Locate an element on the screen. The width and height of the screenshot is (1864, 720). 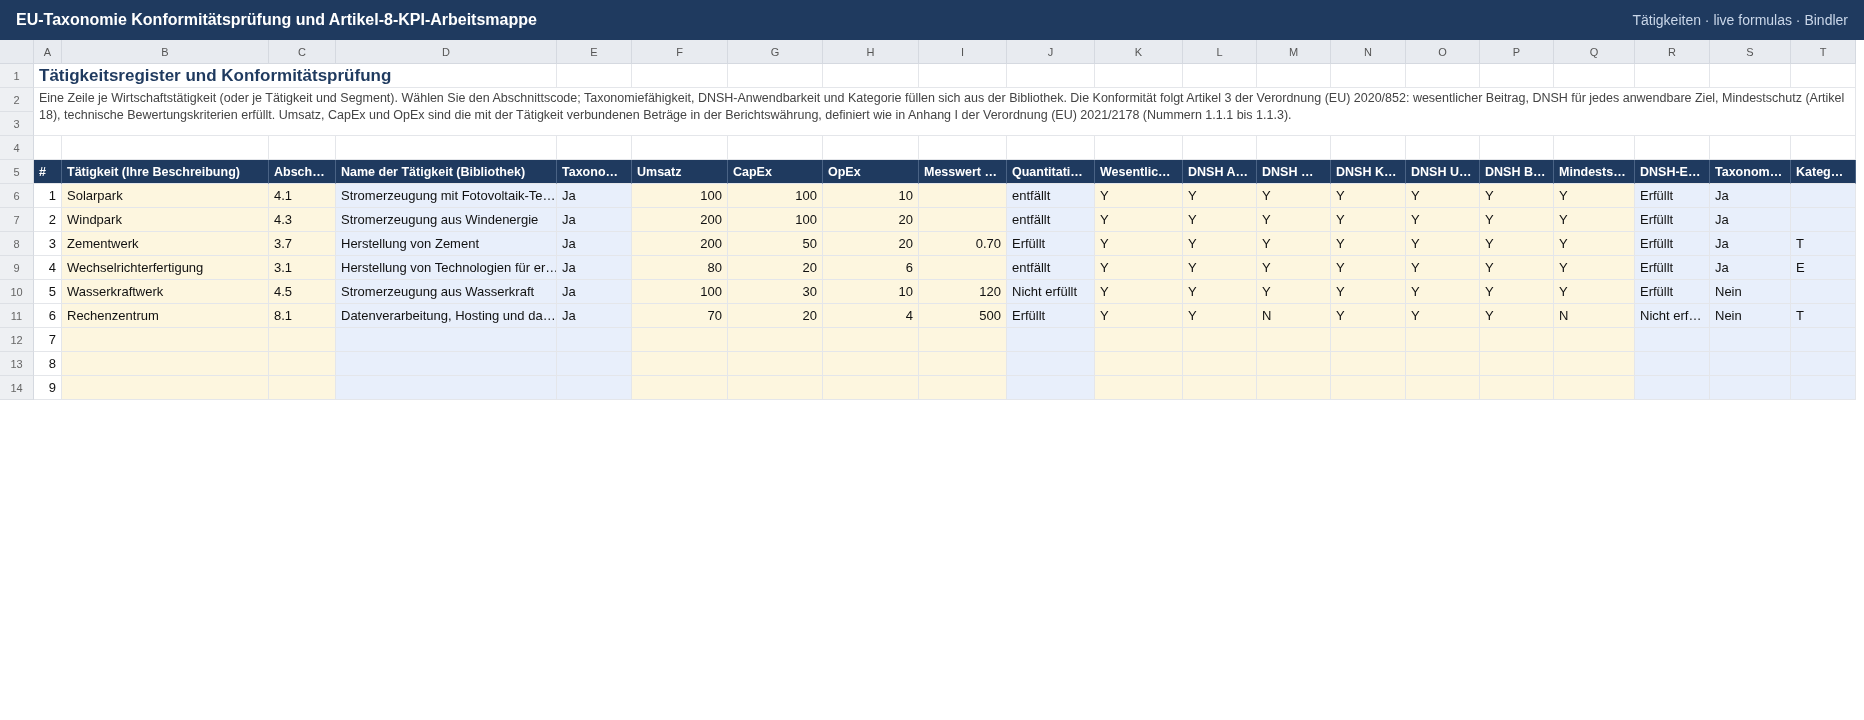
row-number: 2 is located at coordinates (17, 100).